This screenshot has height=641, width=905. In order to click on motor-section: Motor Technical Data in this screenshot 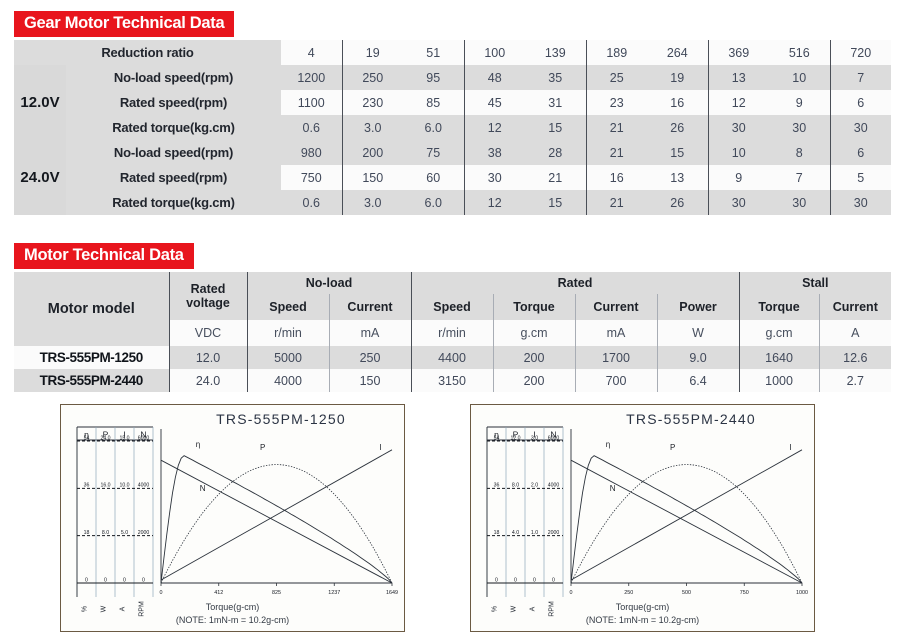, I will do `click(104, 256)`.